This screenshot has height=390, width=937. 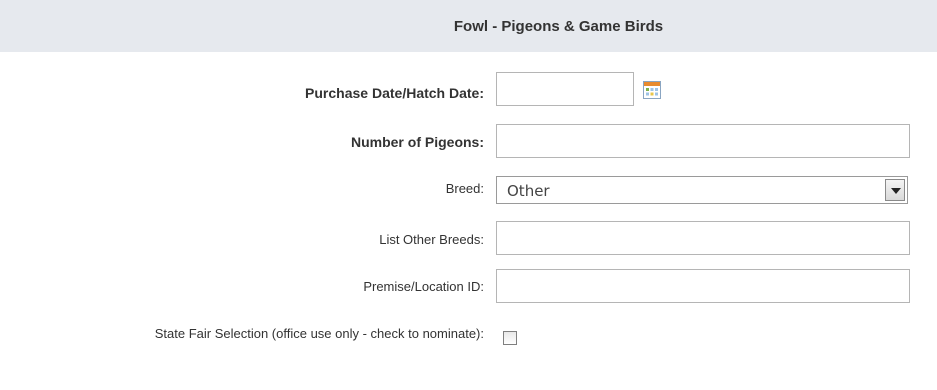 What do you see at coordinates (652, 90) in the screenshot?
I see `calendar-icon` at bounding box center [652, 90].